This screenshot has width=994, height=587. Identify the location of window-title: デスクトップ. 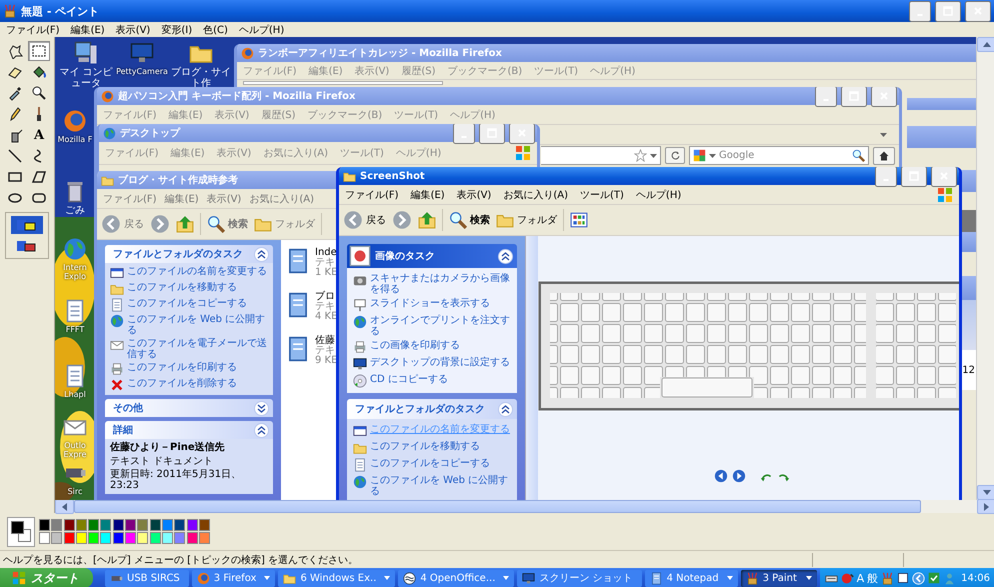
(150, 133).